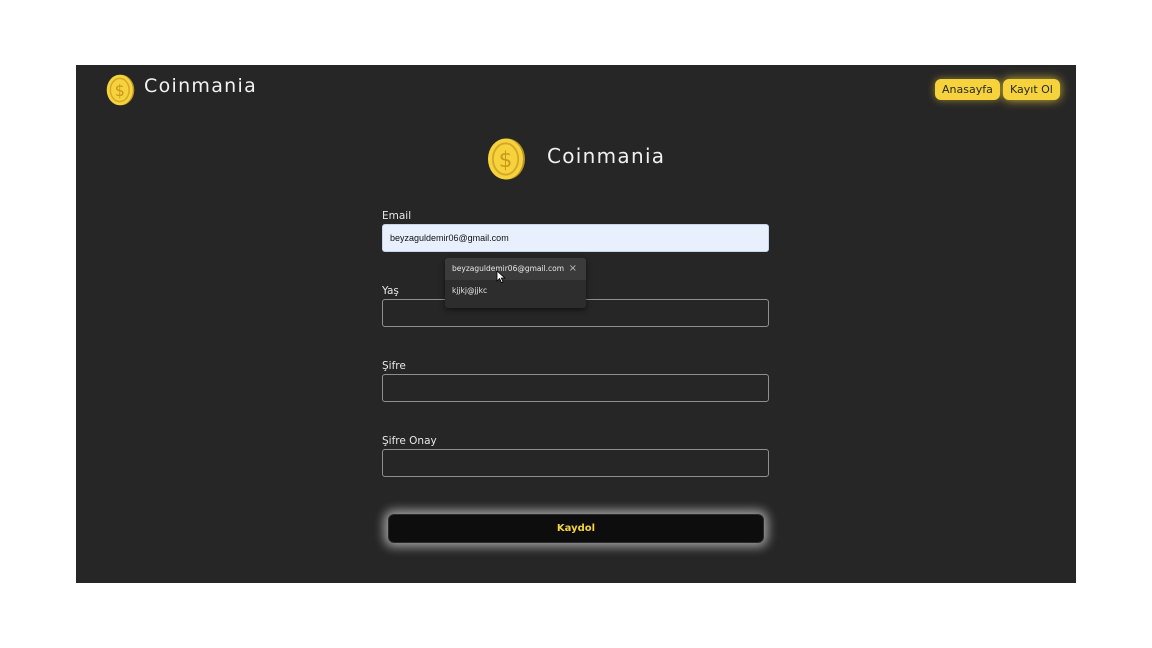  I want to click on autocomplete-option-text: kjjkj@jjkc, so click(470, 290).